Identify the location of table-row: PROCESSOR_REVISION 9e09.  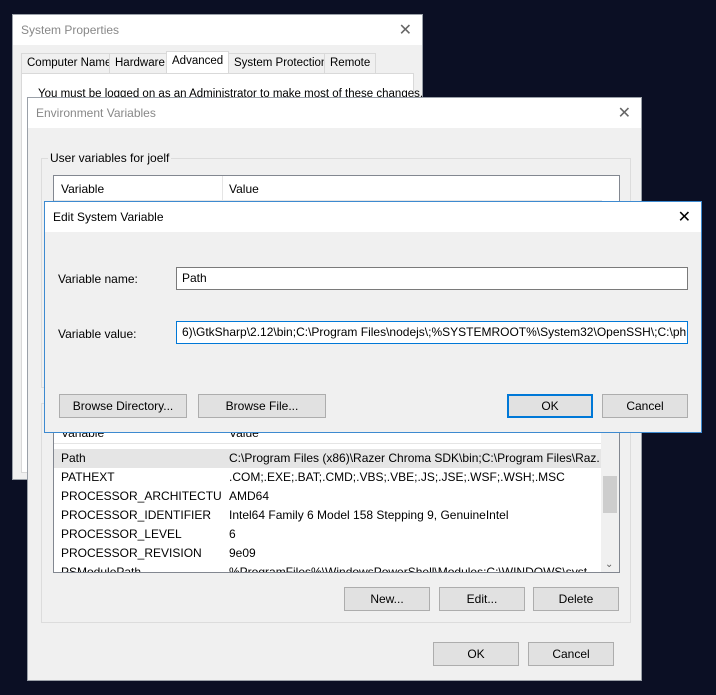
(327, 553).